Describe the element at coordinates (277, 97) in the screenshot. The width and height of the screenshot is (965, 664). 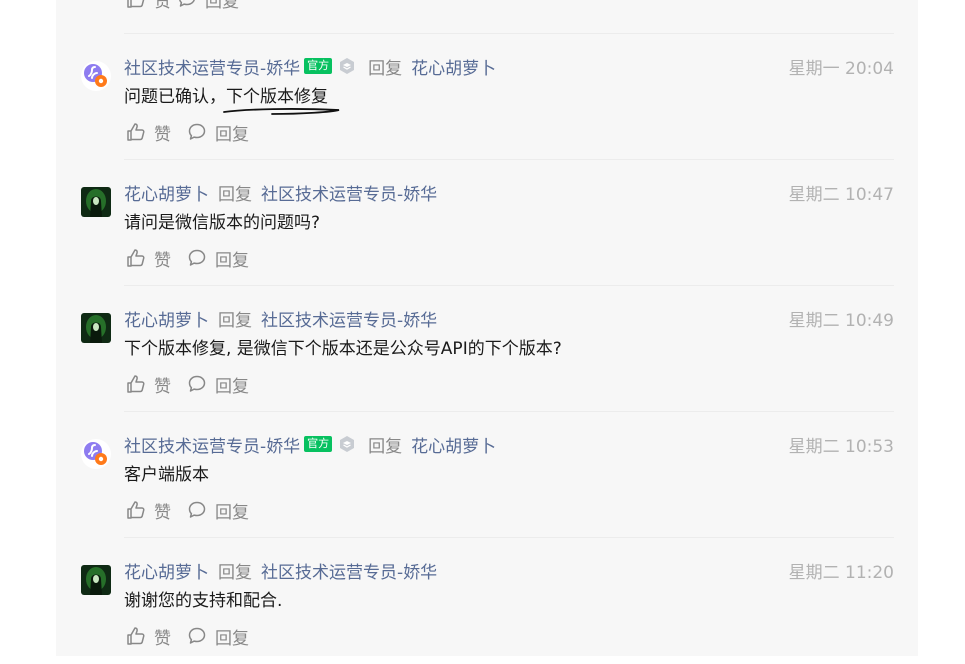
I see `highlighted-text-content: 下个版本修复` at that location.